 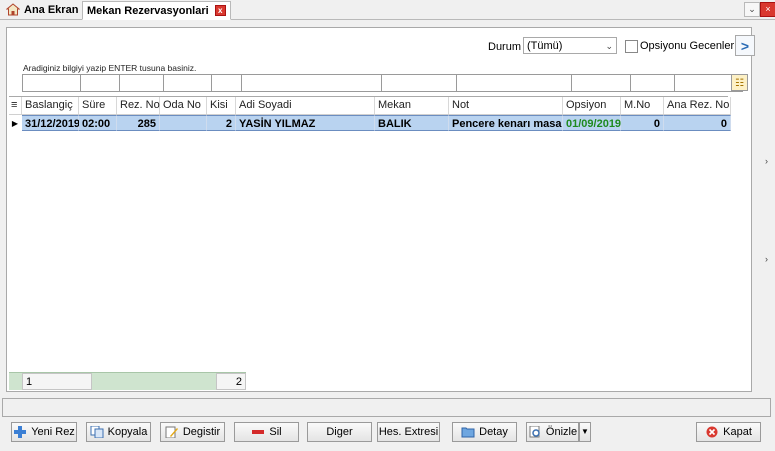 I want to click on durum-value: (Tümü), so click(x=545, y=46).